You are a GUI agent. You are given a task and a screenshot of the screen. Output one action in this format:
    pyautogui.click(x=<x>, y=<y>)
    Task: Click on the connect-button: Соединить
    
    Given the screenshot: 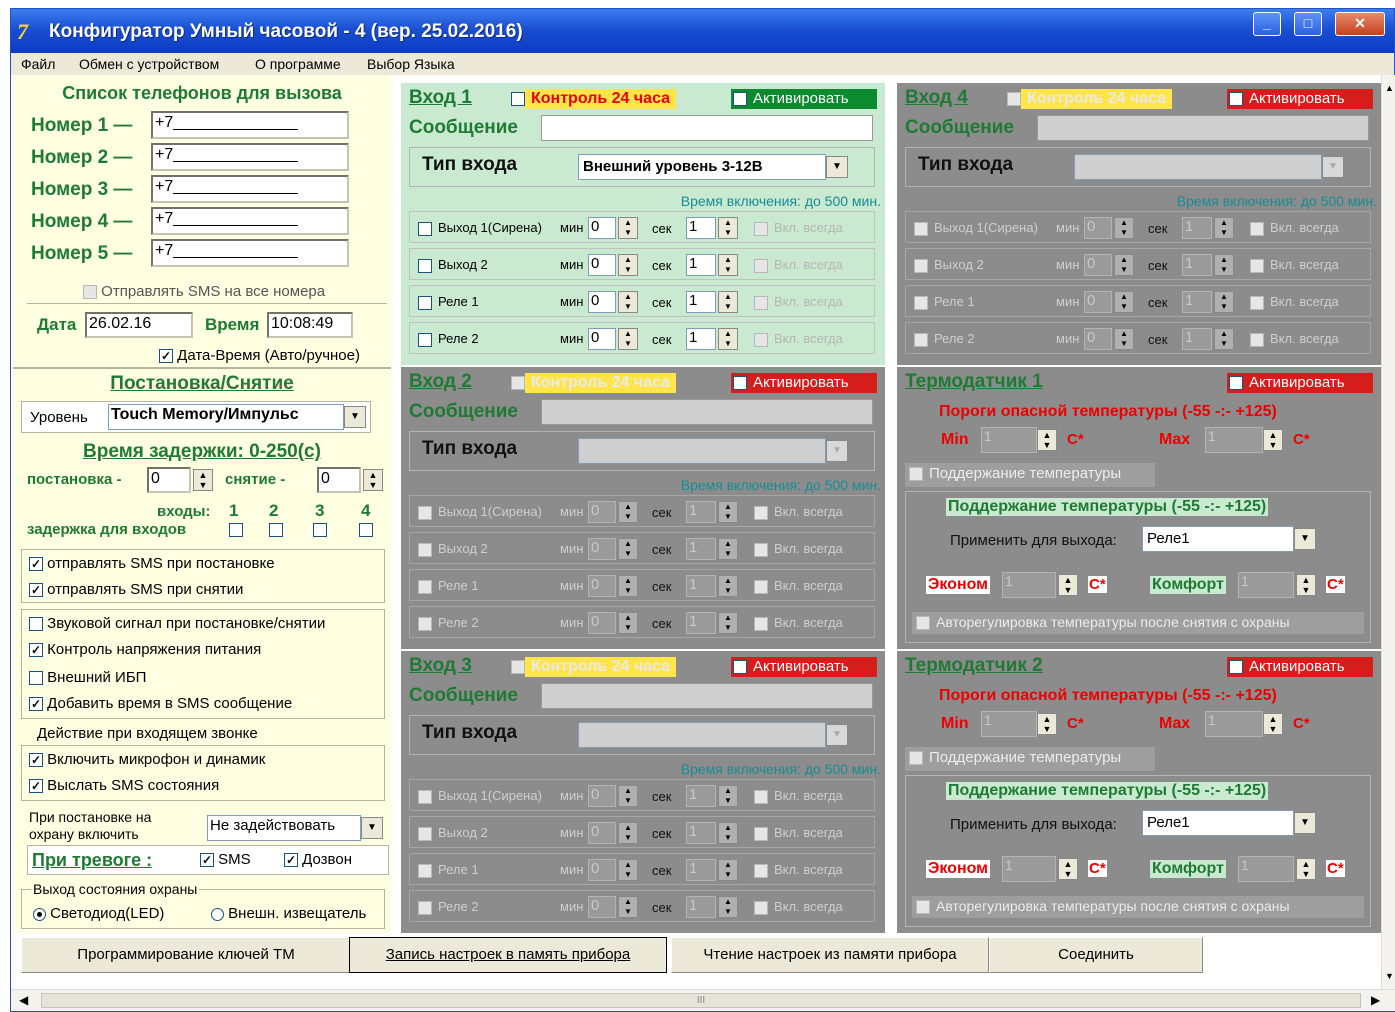 What is the action you would take?
    pyautogui.click(x=1096, y=955)
    